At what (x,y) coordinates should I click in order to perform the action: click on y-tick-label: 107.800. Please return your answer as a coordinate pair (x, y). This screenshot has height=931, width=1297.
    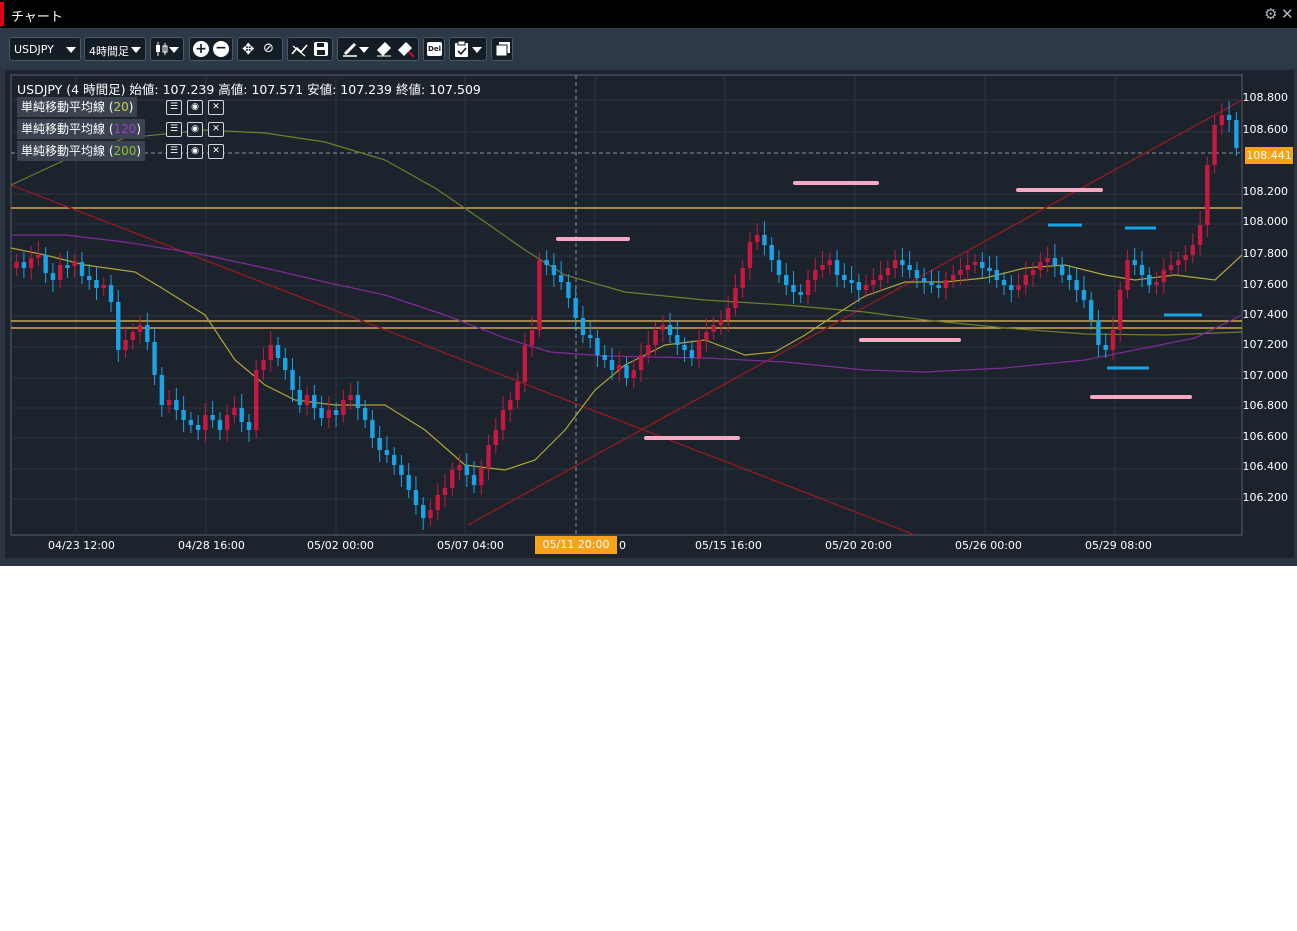
    Looking at the image, I should click on (1265, 253).